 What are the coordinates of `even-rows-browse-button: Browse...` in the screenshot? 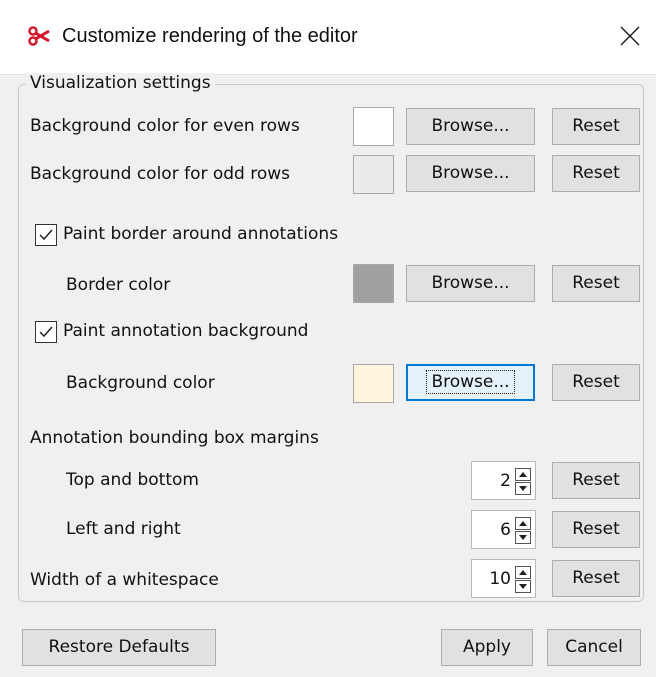 It's located at (470, 126).